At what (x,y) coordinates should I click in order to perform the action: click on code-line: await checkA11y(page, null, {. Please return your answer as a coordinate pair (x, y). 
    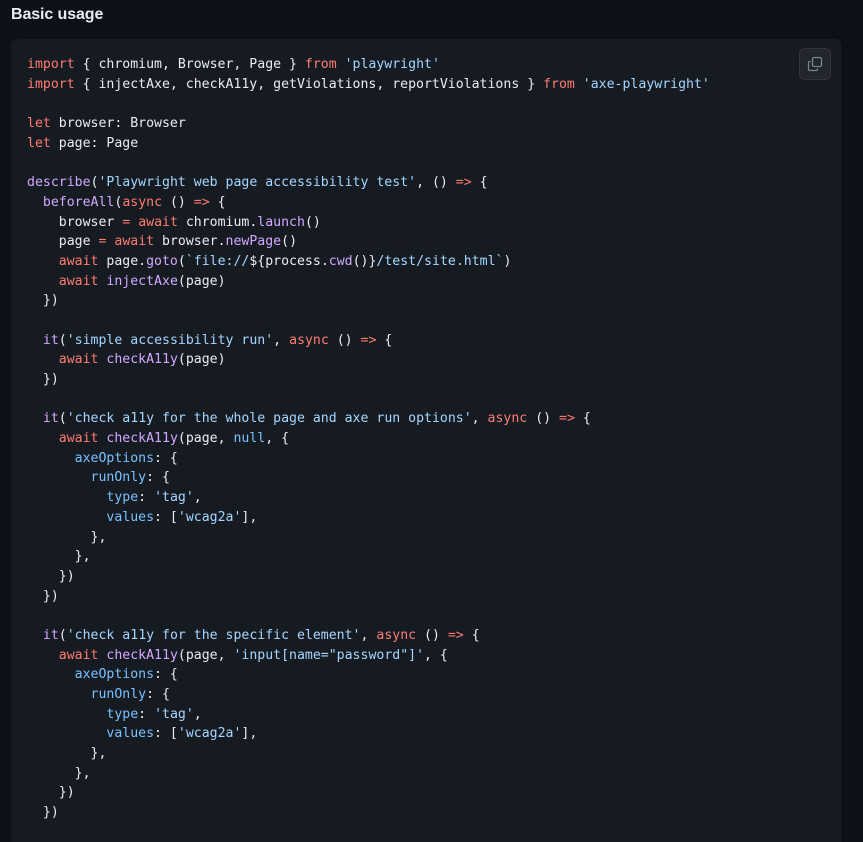
    Looking at the image, I should click on (368, 439).